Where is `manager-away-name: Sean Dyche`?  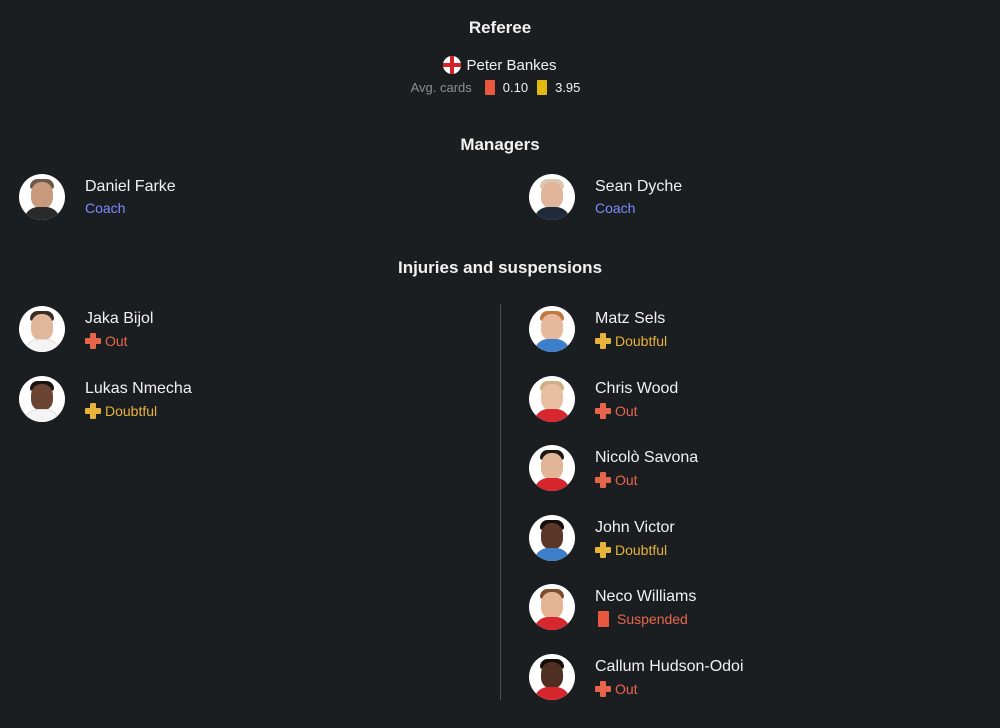
manager-away-name: Sean Dyche is located at coordinates (639, 186).